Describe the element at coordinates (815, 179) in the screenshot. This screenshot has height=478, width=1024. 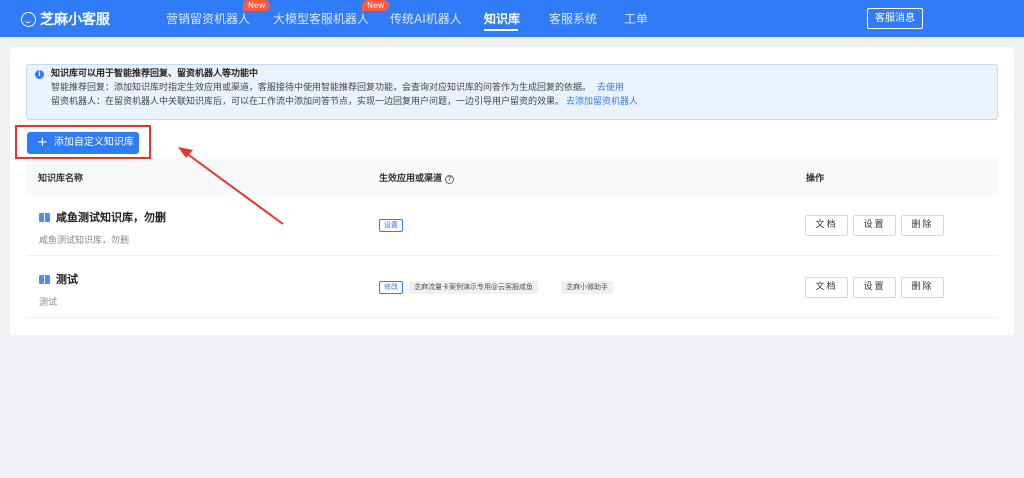
I see `column-header-actions: 操作` at that location.